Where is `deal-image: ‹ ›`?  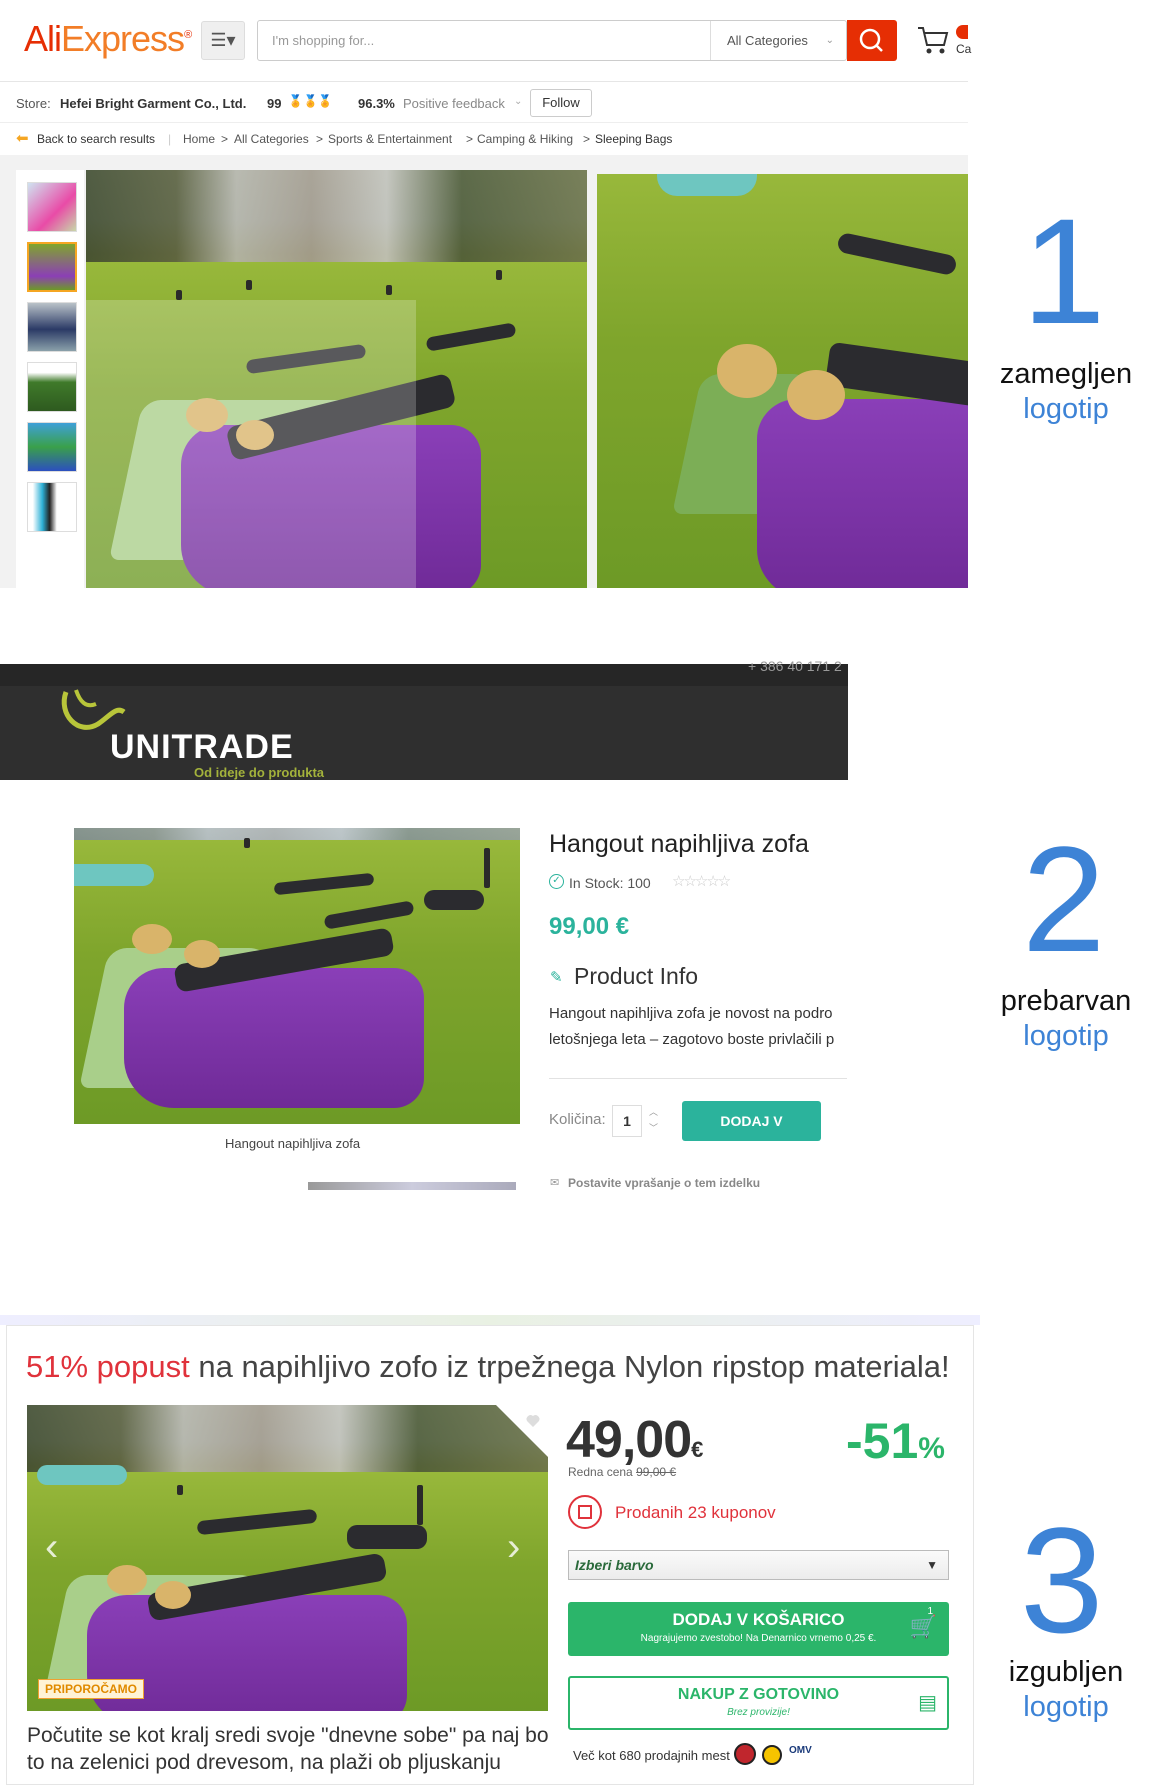 deal-image: ‹ › is located at coordinates (287, 1558).